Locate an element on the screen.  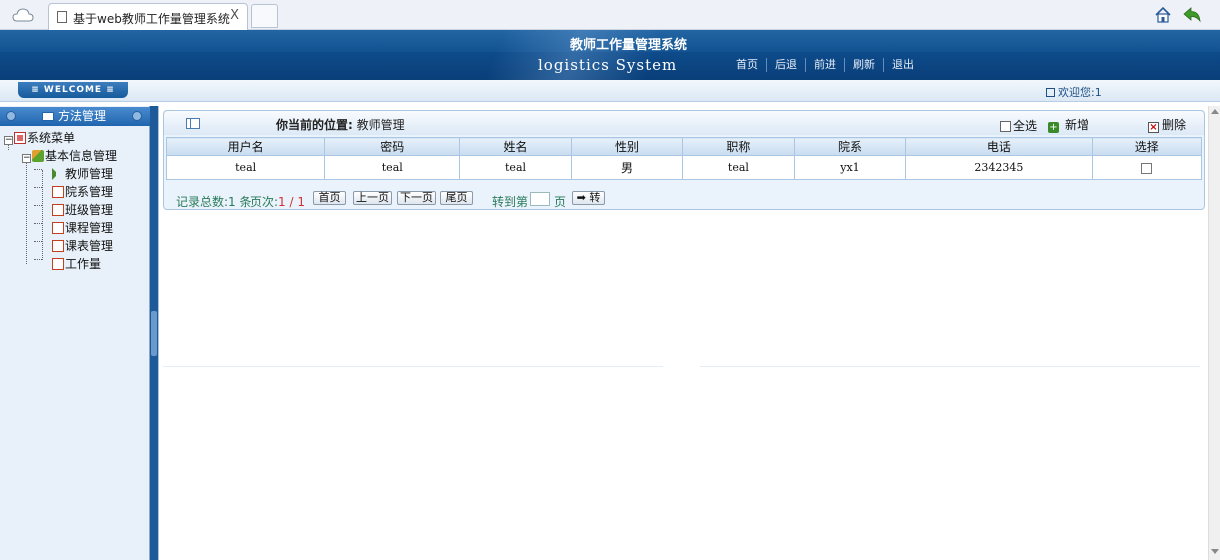
column-header: 选择 is located at coordinates (1147, 146).